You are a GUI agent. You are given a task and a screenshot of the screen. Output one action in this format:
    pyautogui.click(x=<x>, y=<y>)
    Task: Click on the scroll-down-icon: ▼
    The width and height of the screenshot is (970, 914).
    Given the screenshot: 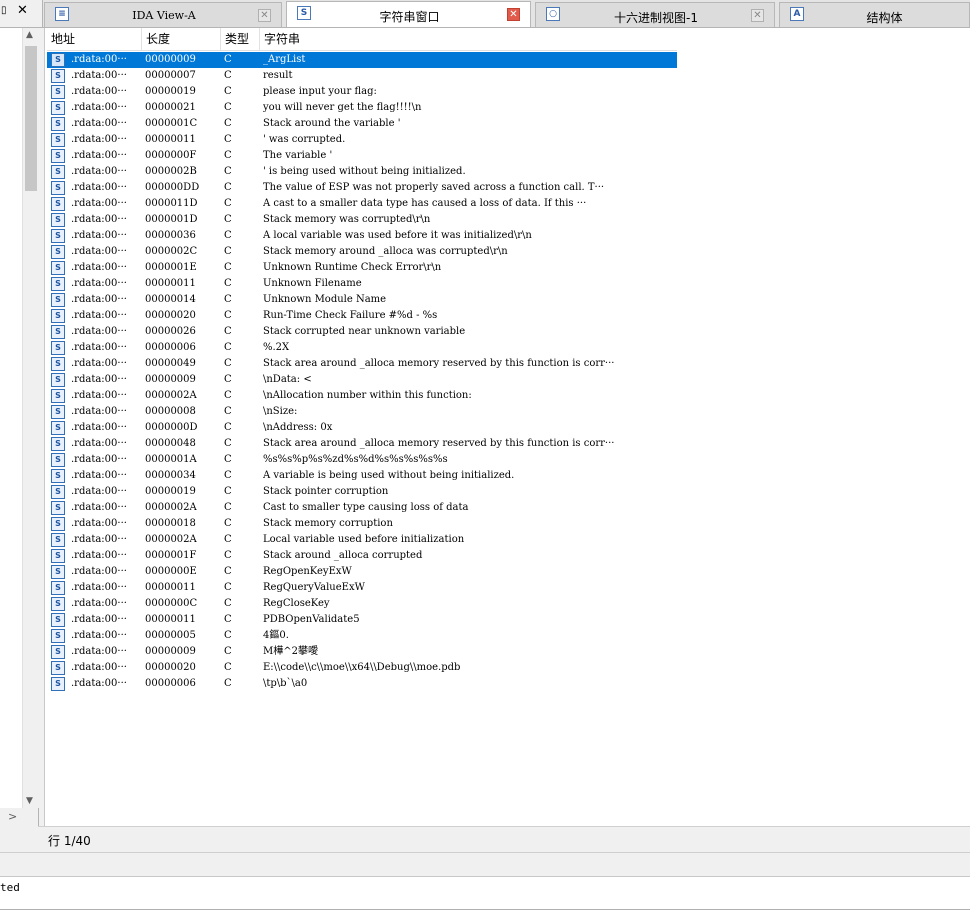 What is the action you would take?
    pyautogui.click(x=29, y=801)
    